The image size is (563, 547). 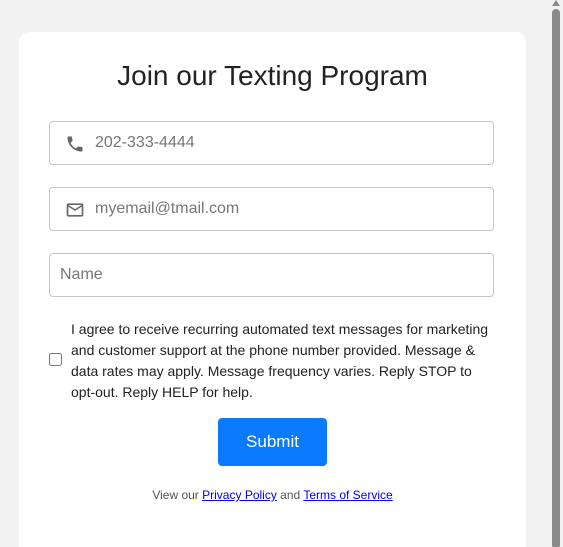 I want to click on footer-prefix: View our, so click(x=177, y=495).